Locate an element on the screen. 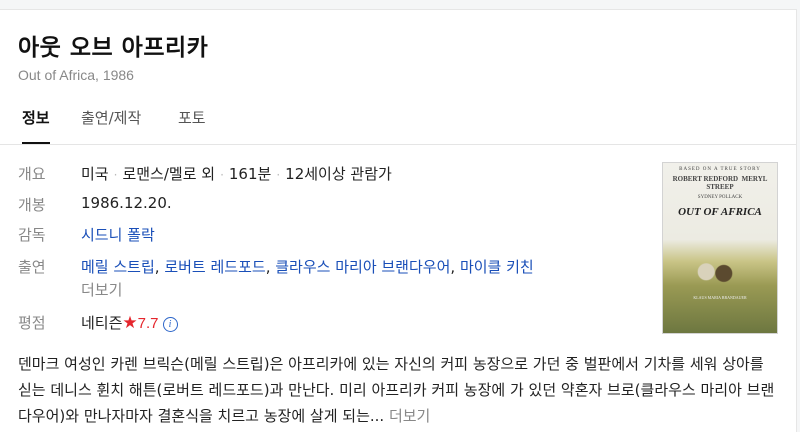  info-icon: i is located at coordinates (170, 324).